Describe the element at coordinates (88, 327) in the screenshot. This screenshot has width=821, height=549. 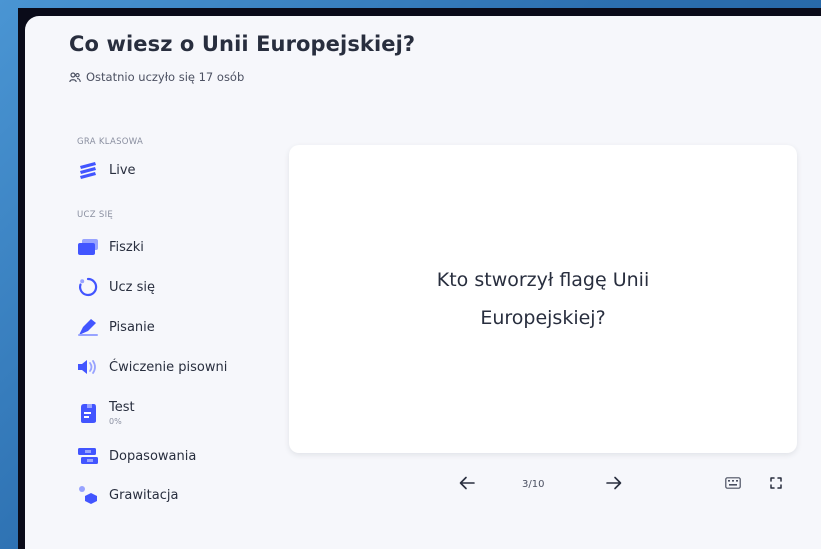
I see `write-icon` at that location.